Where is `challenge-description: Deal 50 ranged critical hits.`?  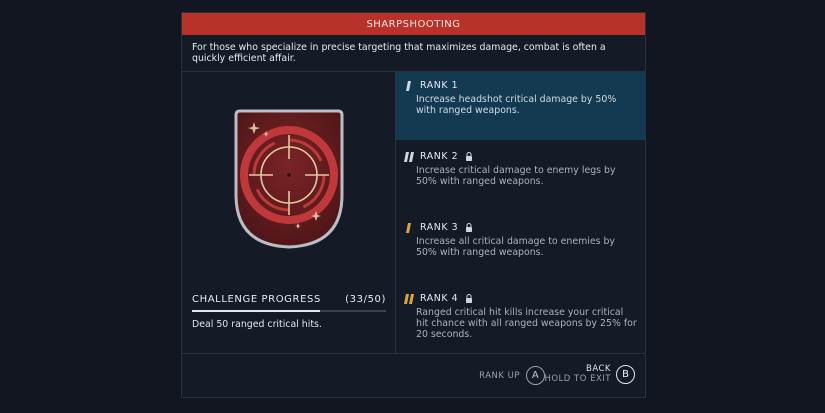
challenge-description: Deal 50 ranged critical hits. is located at coordinates (257, 324).